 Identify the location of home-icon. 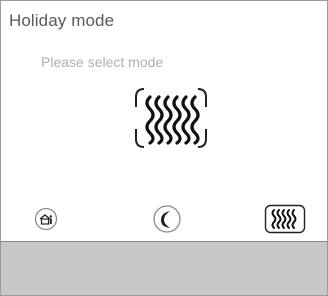
(46, 219).